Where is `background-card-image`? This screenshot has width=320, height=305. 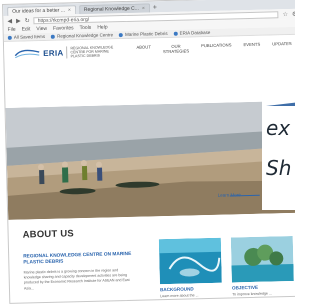 background-card-image is located at coordinates (190, 261).